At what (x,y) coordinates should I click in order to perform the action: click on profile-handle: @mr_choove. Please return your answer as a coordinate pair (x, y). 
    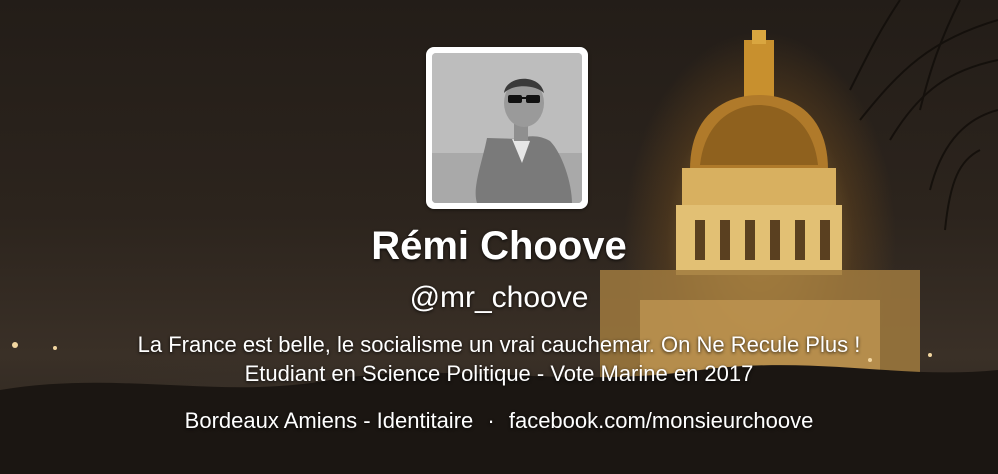
    Looking at the image, I should click on (499, 297).